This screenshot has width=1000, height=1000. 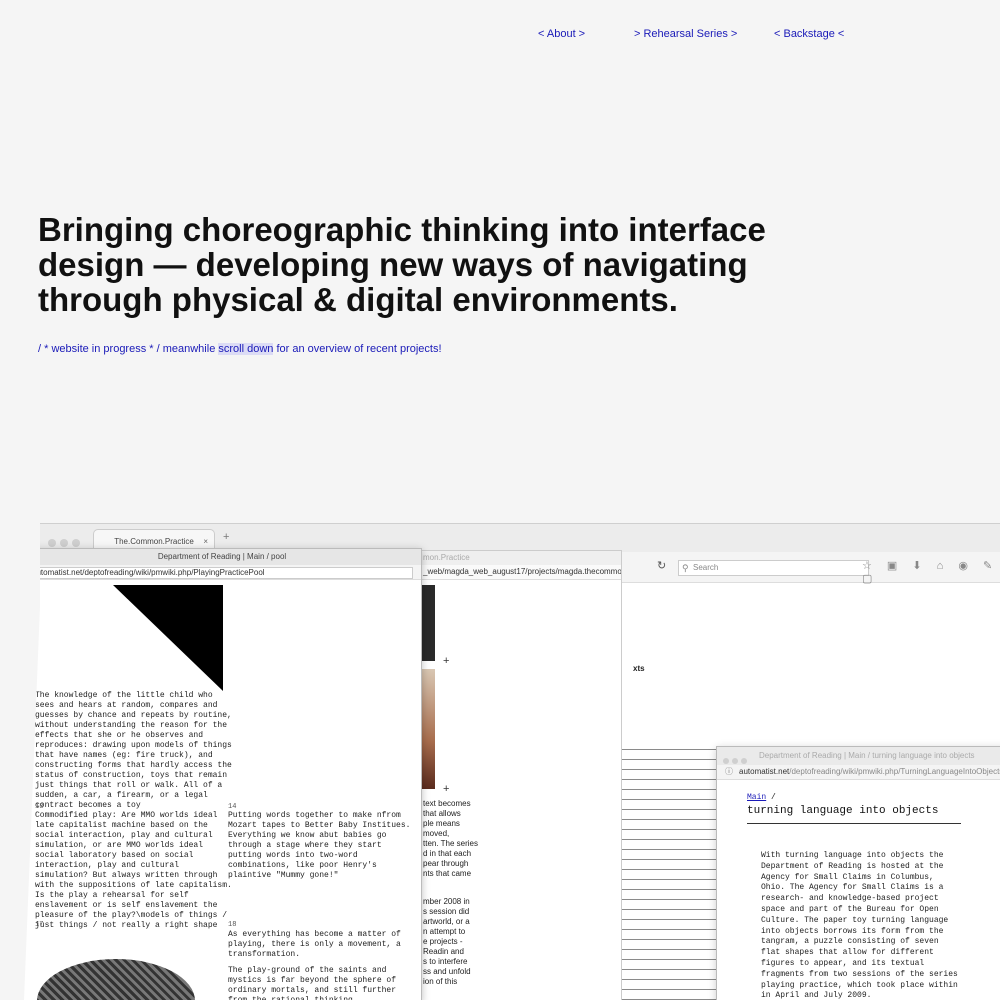 What do you see at coordinates (764, 771) in the screenshot?
I see `url-host: automatist.net` at bounding box center [764, 771].